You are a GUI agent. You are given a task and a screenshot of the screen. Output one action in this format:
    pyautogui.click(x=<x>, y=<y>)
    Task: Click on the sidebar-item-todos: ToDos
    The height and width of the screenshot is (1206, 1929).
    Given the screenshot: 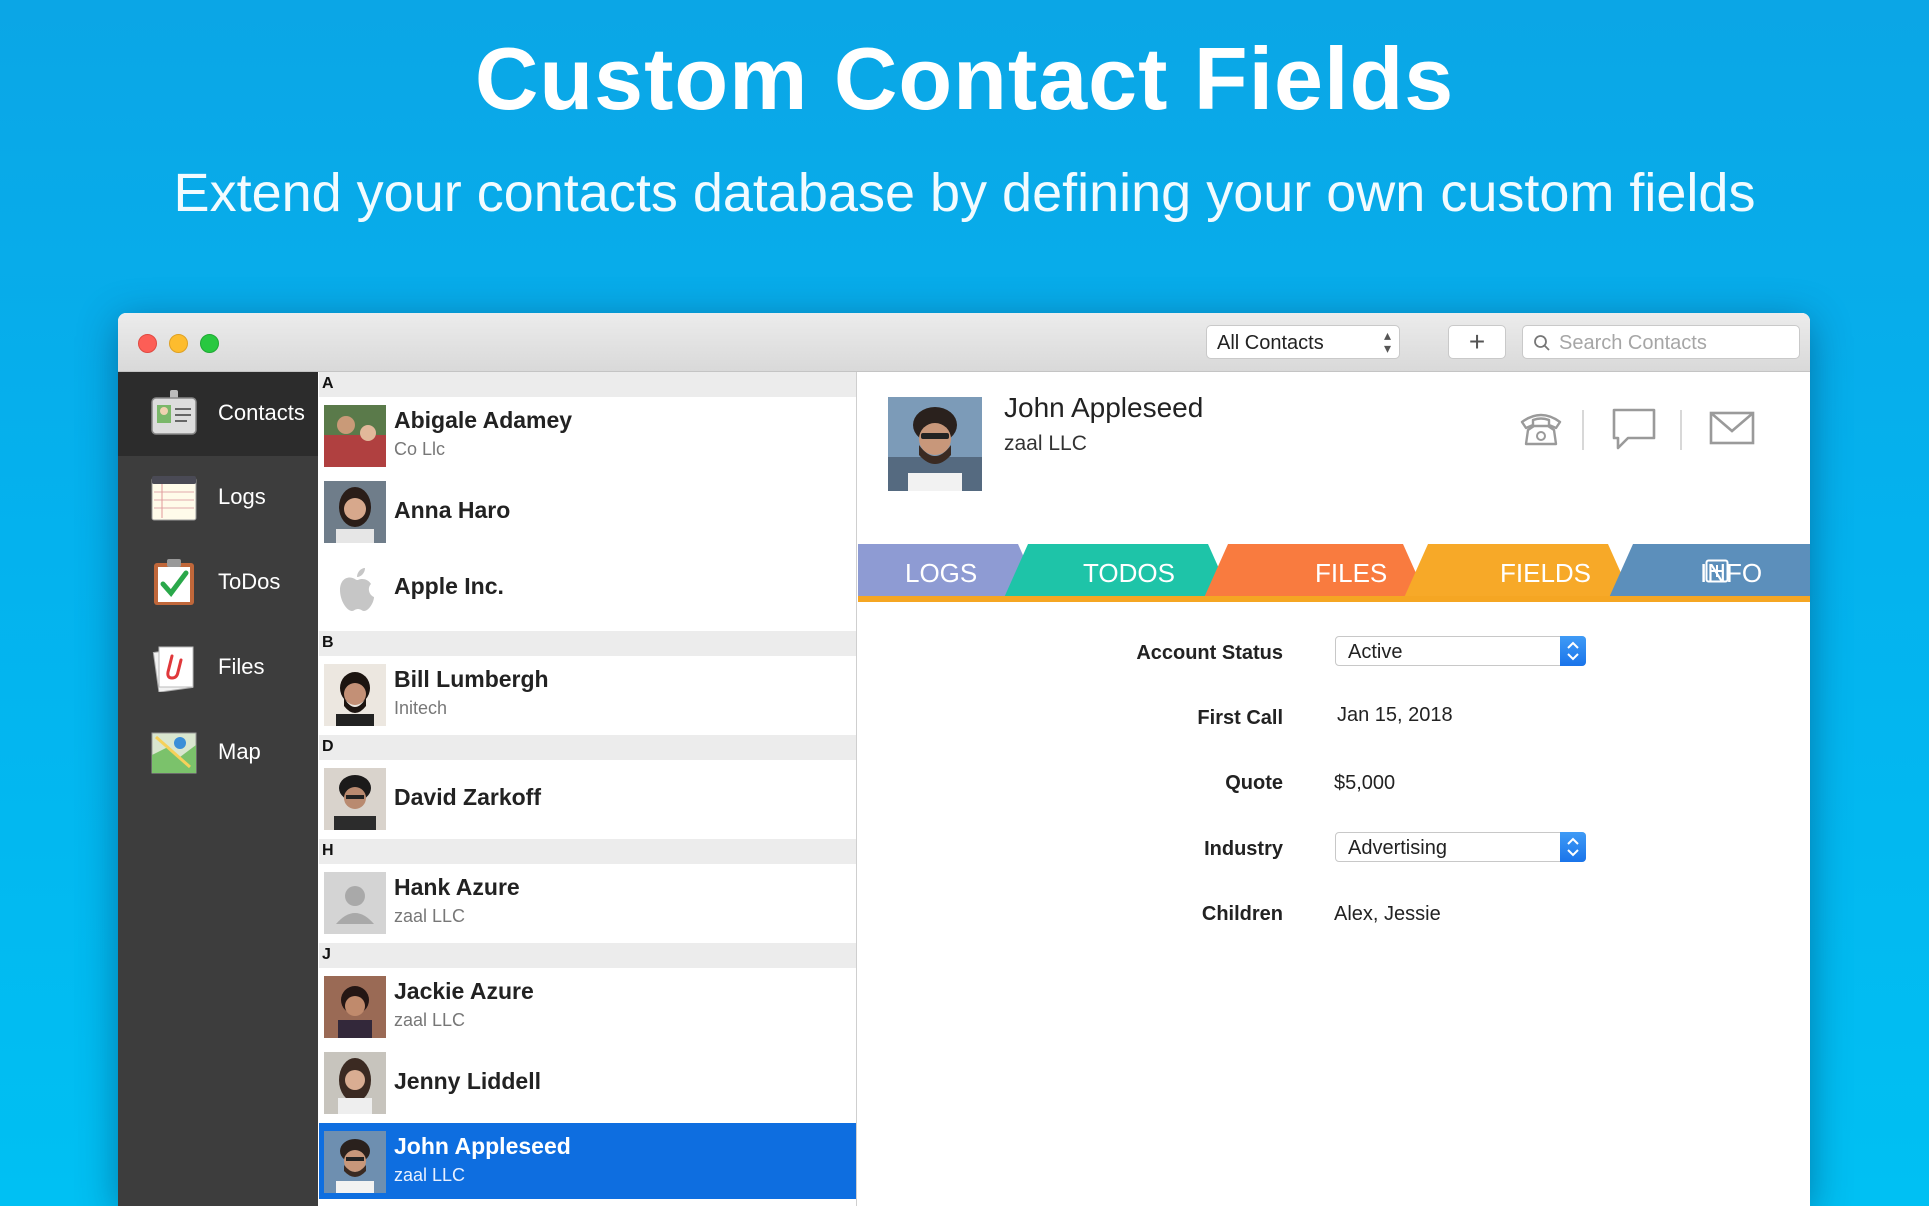 What is the action you would take?
    pyautogui.click(x=218, y=583)
    